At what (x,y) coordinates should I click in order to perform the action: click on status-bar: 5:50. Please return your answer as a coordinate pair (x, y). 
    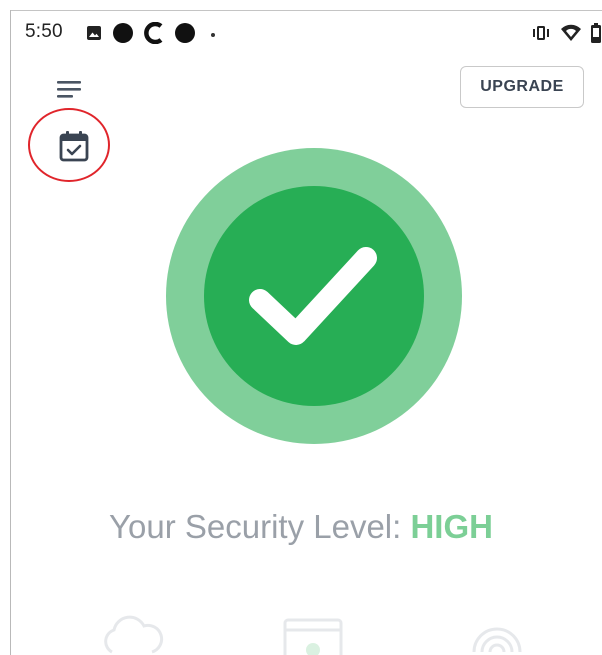
    Looking at the image, I should click on (306, 33).